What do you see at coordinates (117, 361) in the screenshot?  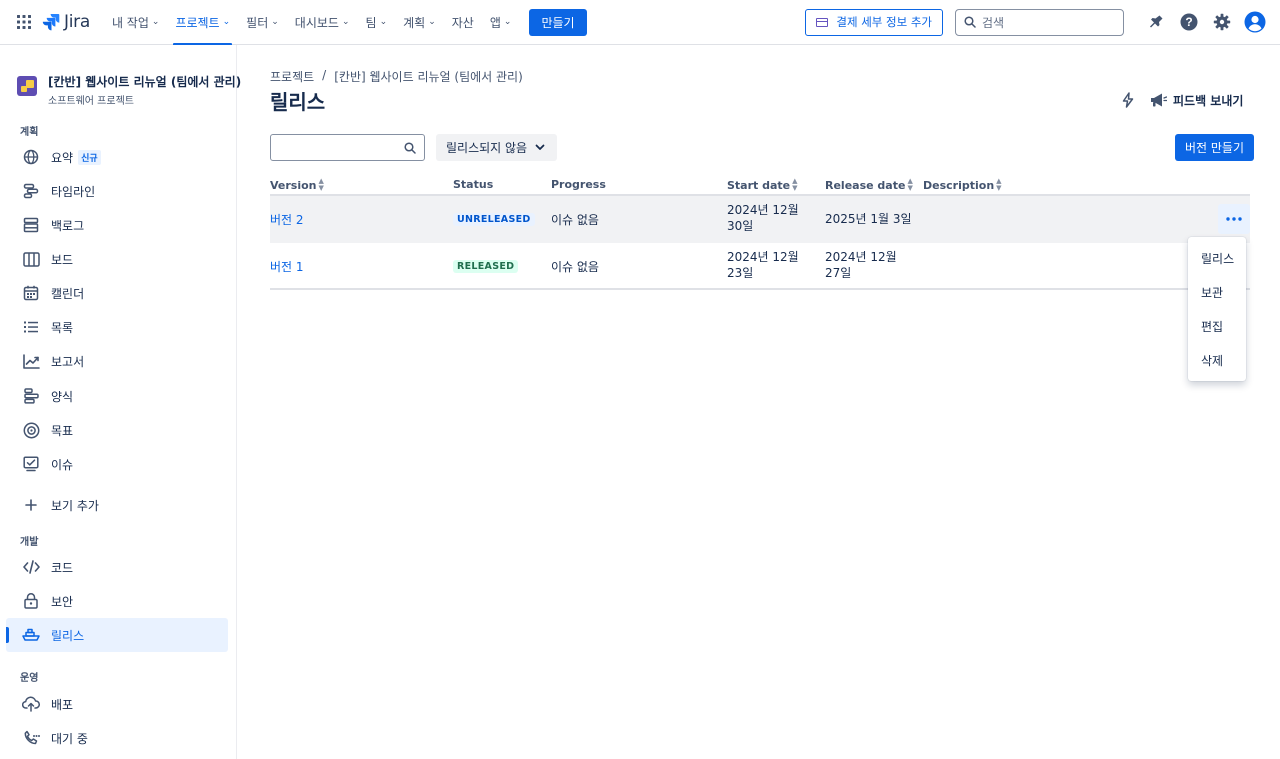 I see `sidebar-item-reports: 보고서` at bounding box center [117, 361].